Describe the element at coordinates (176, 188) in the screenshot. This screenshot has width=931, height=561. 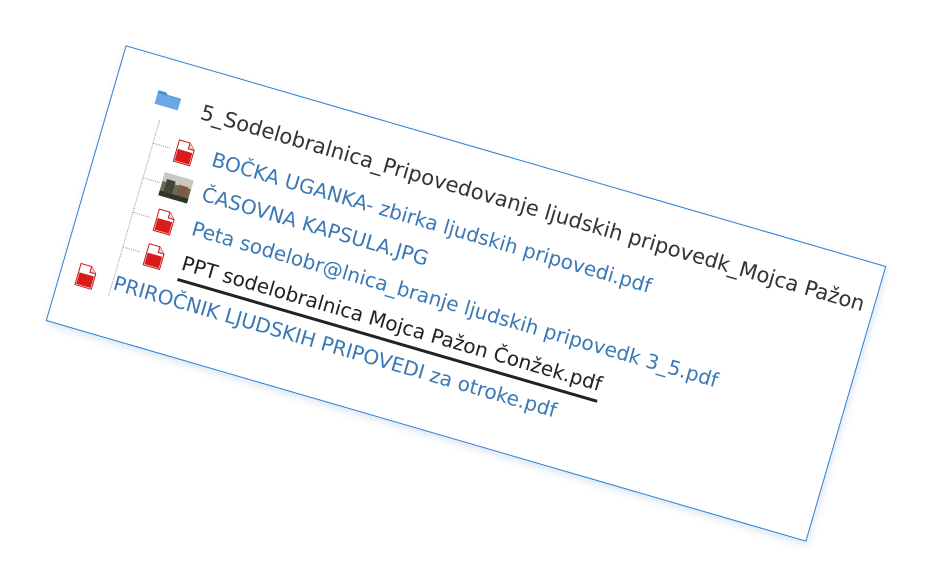
I see `image-thumbnail-icon` at that location.